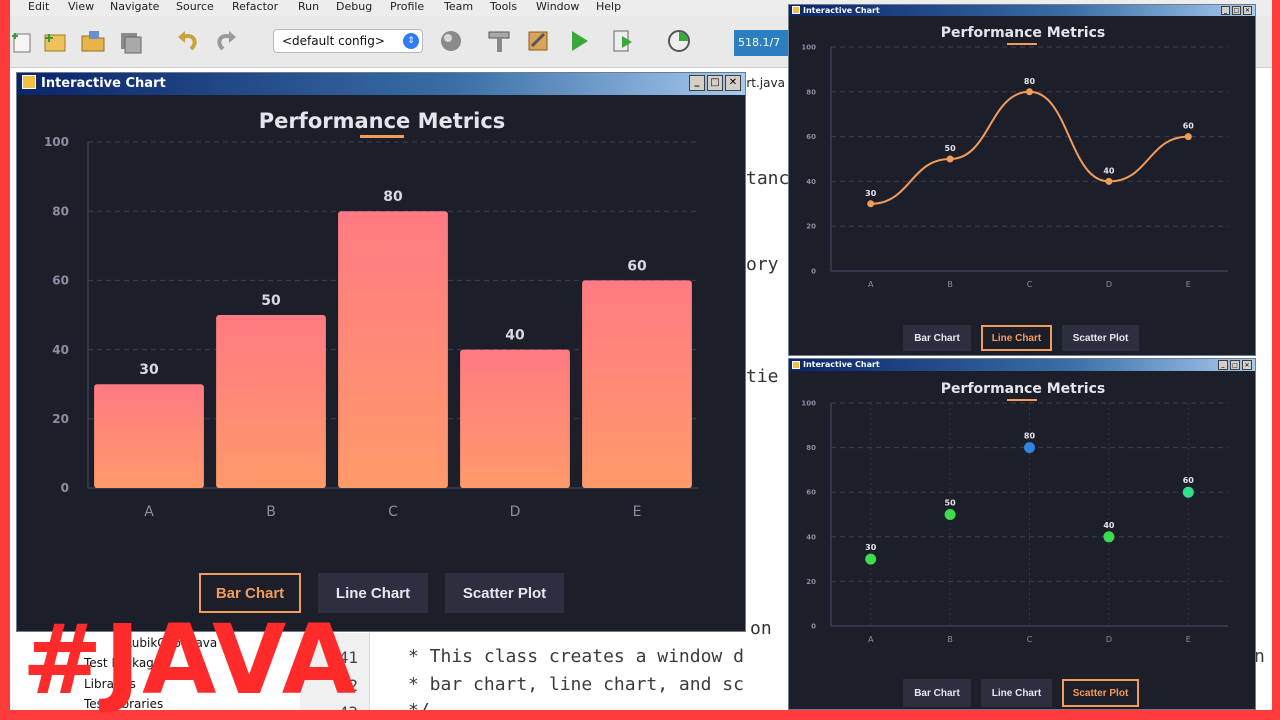 This screenshot has height=720, width=1280. Describe the element at coordinates (679, 41) in the screenshot. I see `profile-icon` at that location.